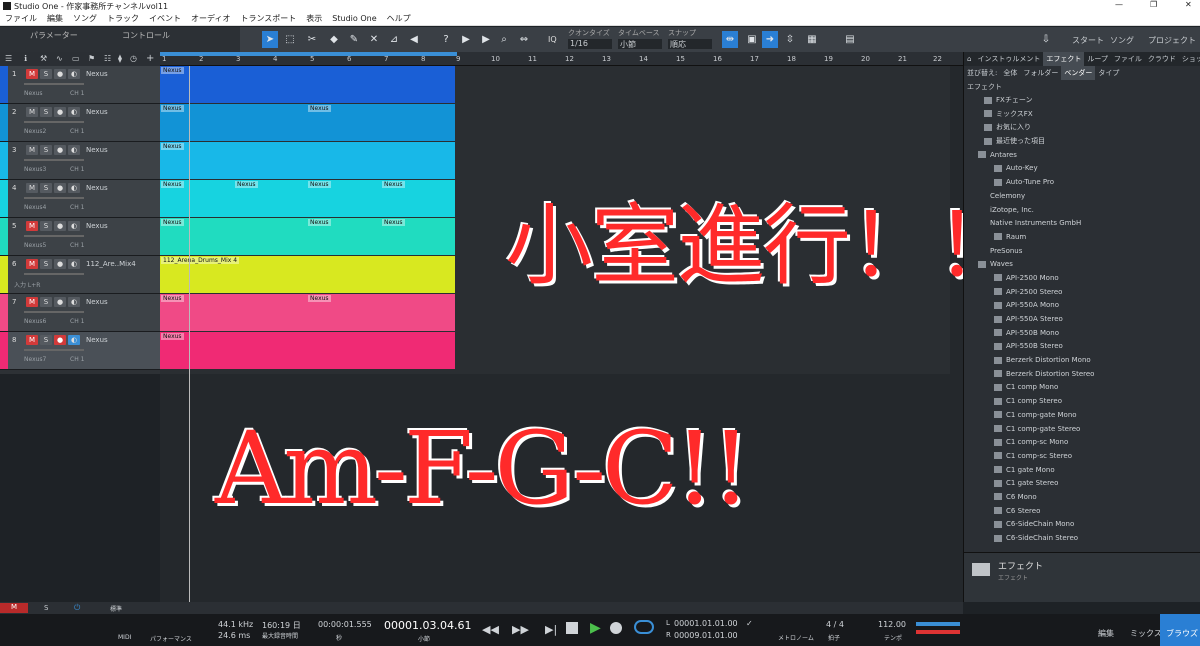 The width and height of the screenshot is (1200, 646). I want to click on song-button: ソング, so click(1122, 40).